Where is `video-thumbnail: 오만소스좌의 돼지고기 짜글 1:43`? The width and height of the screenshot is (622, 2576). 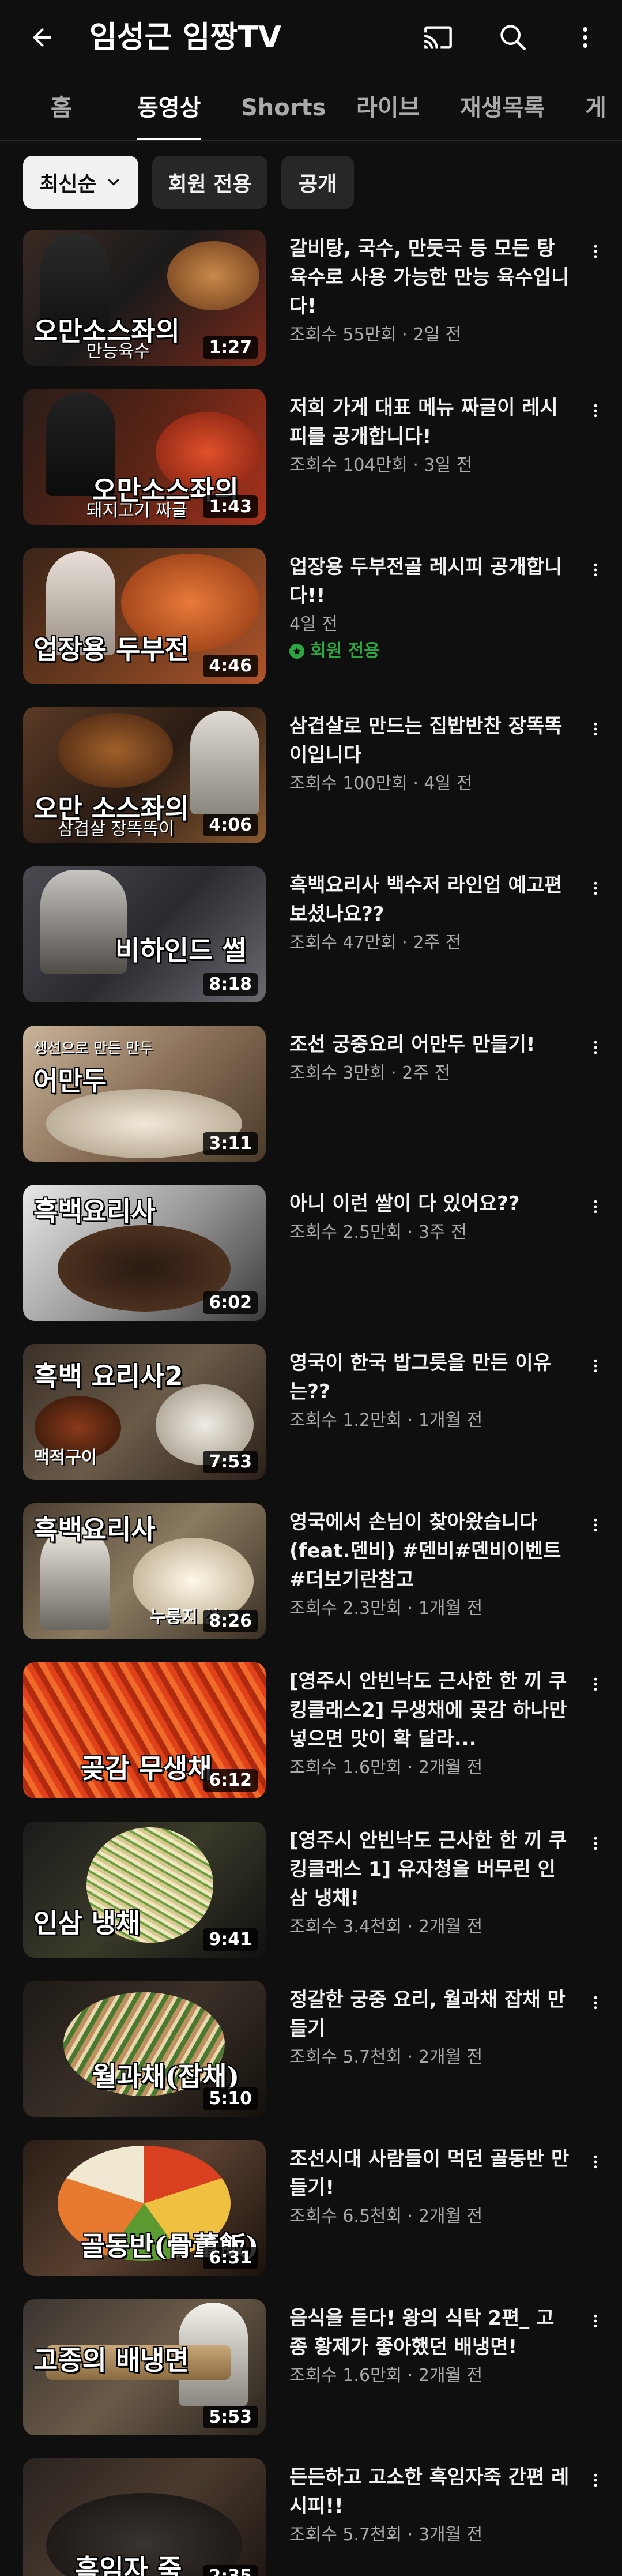
video-thumbnail: 오만소스좌의 돼지고기 짜글 1:43 is located at coordinates (144, 457).